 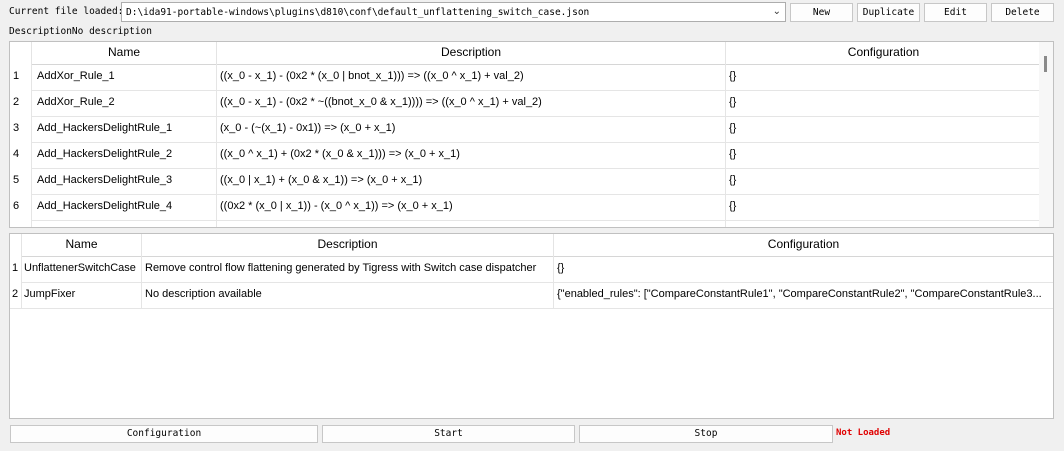 What do you see at coordinates (66, 11) in the screenshot?
I see `current-file-label: Current file loaded:` at bounding box center [66, 11].